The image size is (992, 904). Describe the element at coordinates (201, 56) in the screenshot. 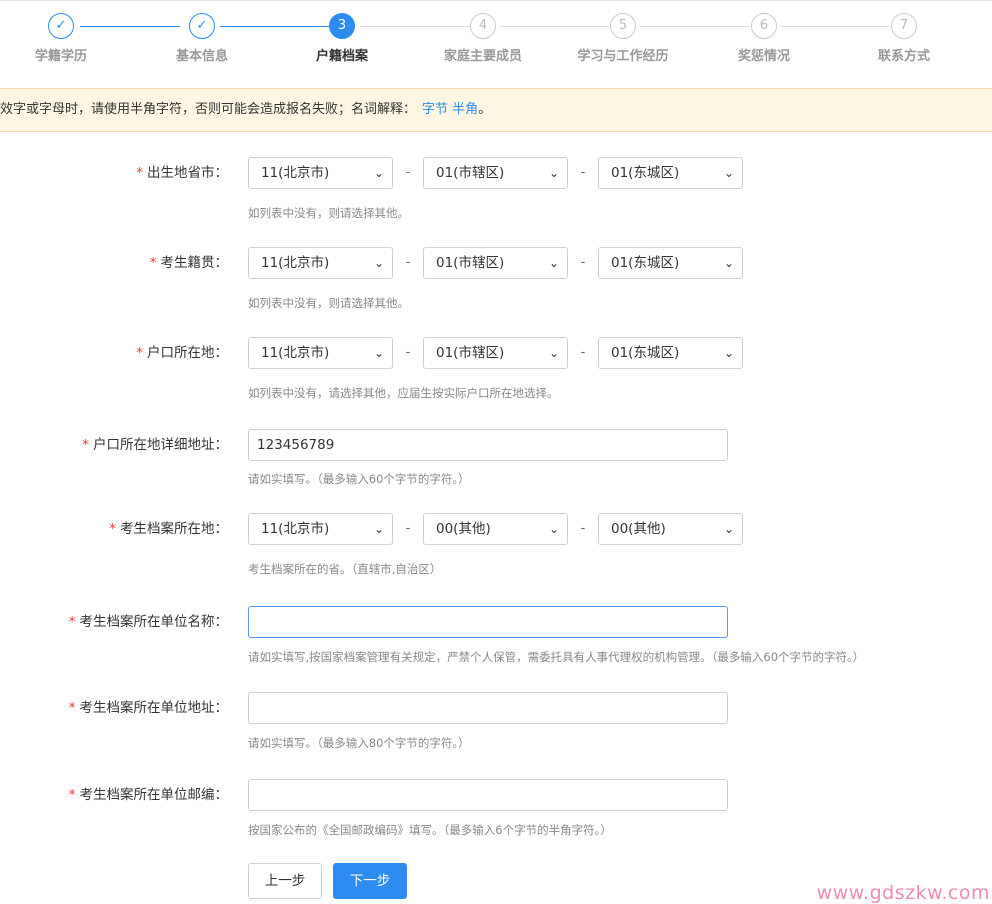

I see `step-label: 基本信息` at that location.